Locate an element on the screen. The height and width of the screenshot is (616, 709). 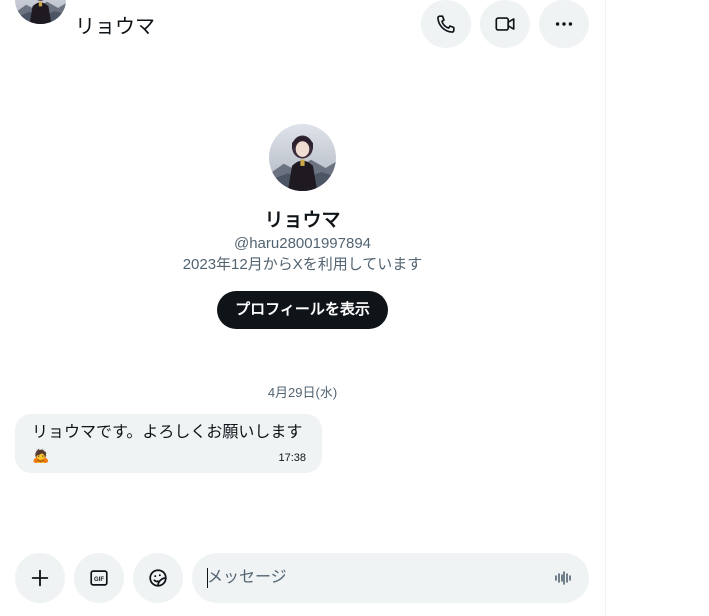
message-input is located at coordinates (372, 578).